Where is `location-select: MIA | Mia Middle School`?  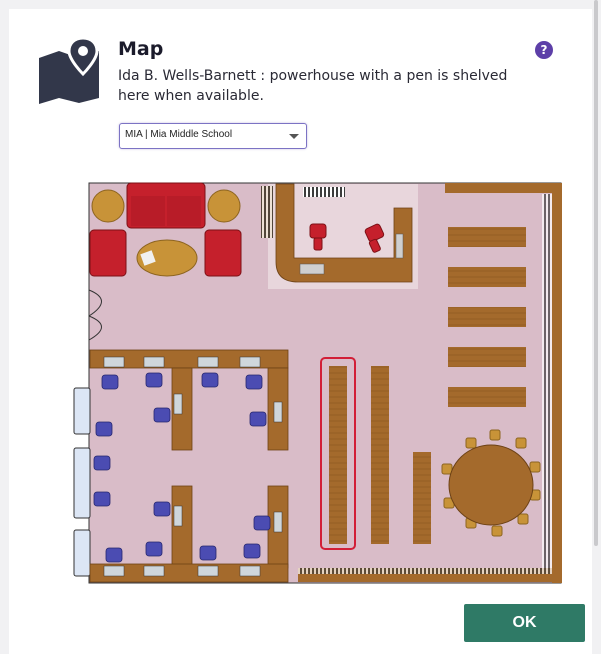 location-select: MIA | Mia Middle School is located at coordinates (213, 136).